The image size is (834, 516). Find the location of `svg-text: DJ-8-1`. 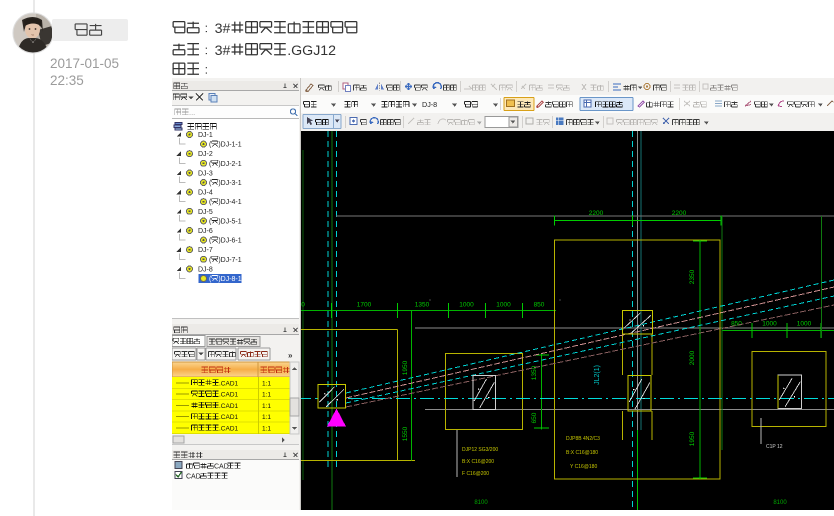

svg-text: DJ-8-1 is located at coordinates (231, 279).